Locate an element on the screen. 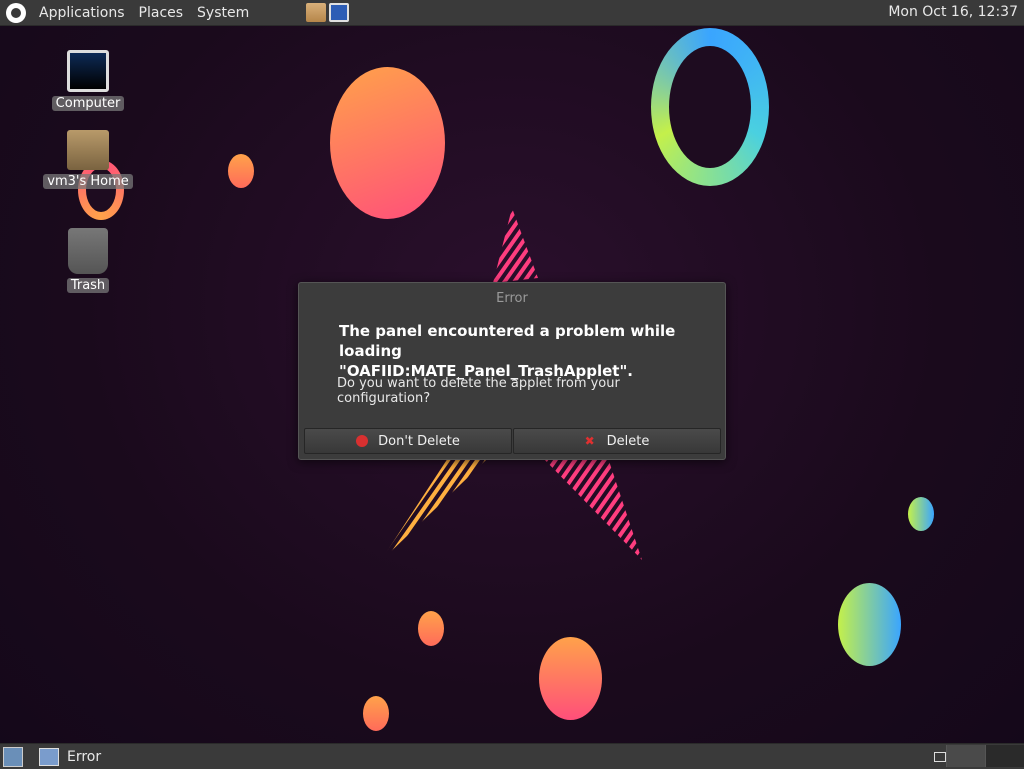 This screenshot has width=1024, height=769. desktop-icon-label: Computer is located at coordinates (88, 103).